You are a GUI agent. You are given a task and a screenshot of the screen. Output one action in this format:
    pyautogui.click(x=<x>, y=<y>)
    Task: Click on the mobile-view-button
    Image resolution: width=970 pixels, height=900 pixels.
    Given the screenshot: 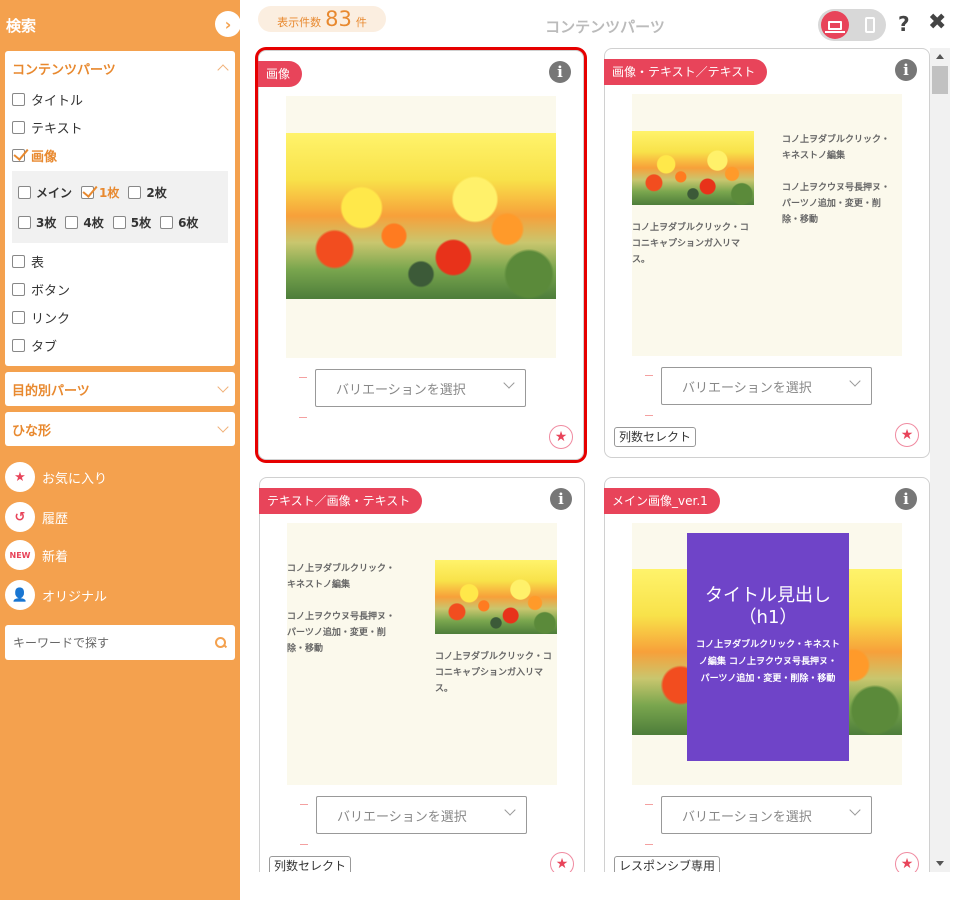 What is the action you would take?
    pyautogui.click(x=870, y=25)
    